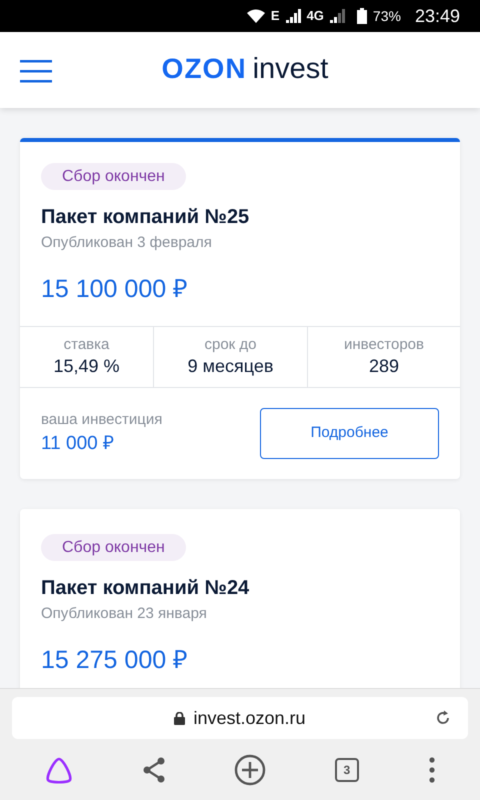  Describe the element at coordinates (249, 718) in the screenshot. I see `url-text: invest.ozon.ru` at that location.